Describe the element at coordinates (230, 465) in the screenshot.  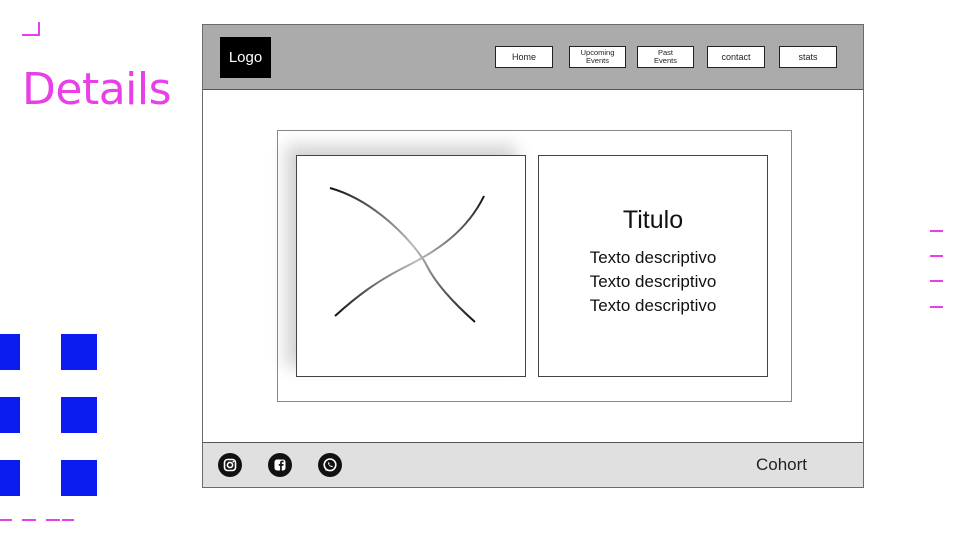
I see `instagram-icon` at that location.